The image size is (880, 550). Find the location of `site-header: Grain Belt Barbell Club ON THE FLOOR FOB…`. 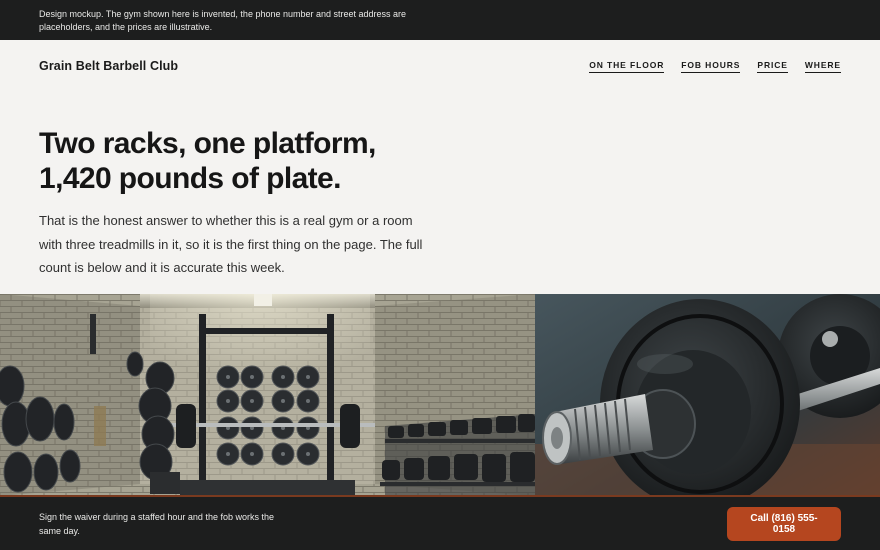

site-header: Grain Belt Barbell Club ON THE FLOOR FOB… is located at coordinates (440, 66).